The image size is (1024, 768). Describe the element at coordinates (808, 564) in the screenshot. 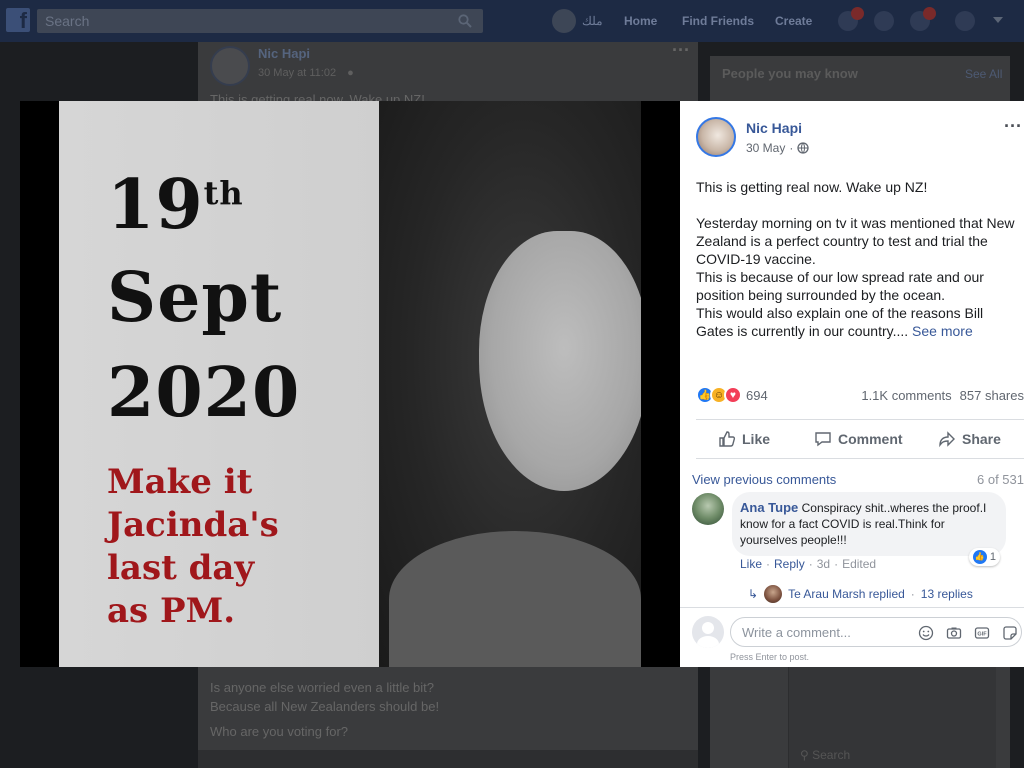

I see `comment-actions: Like · Reply · 3d · Edited` at that location.